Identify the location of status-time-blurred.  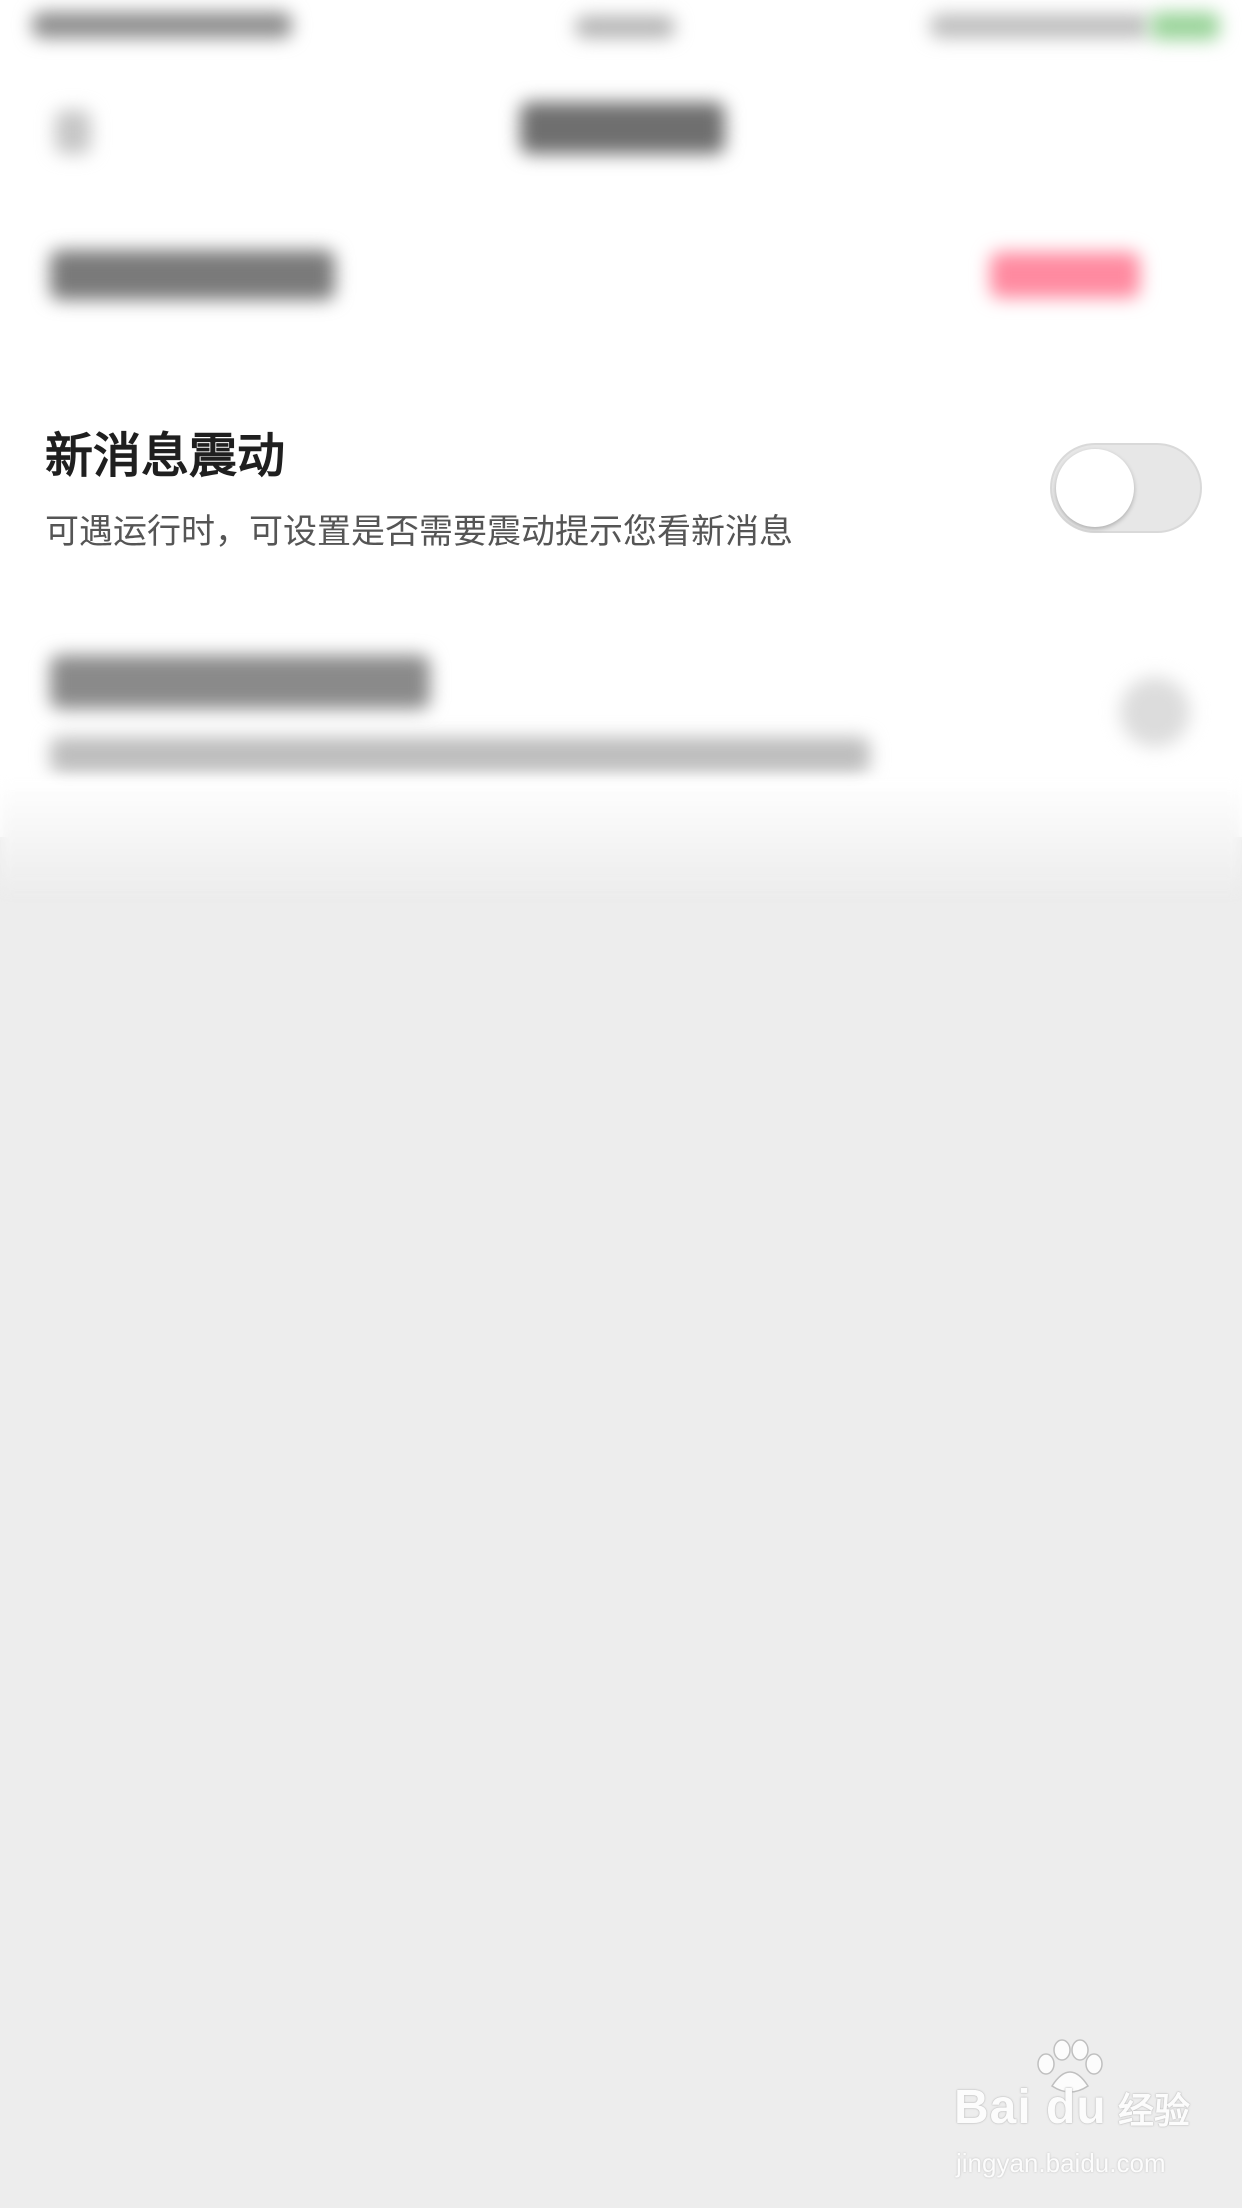
(625, 27).